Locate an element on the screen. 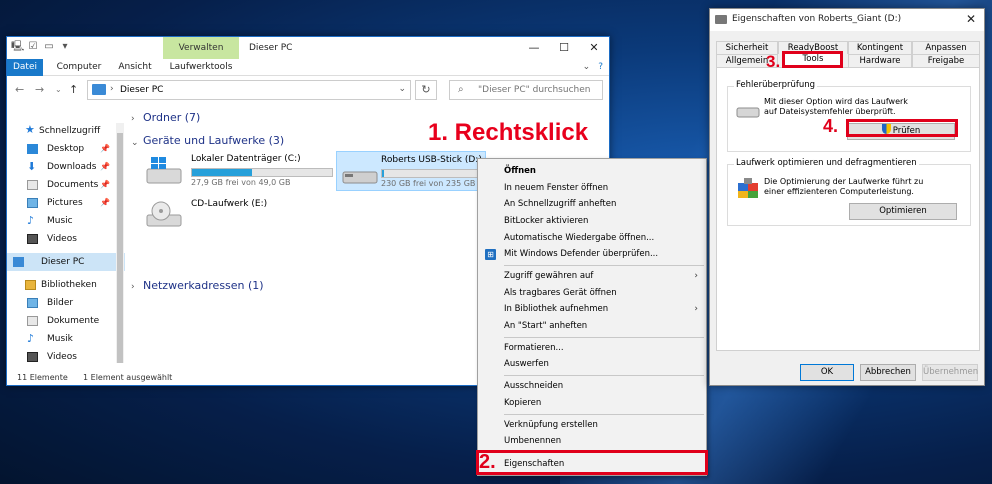  drive-usage-bar is located at coordinates (262, 172).